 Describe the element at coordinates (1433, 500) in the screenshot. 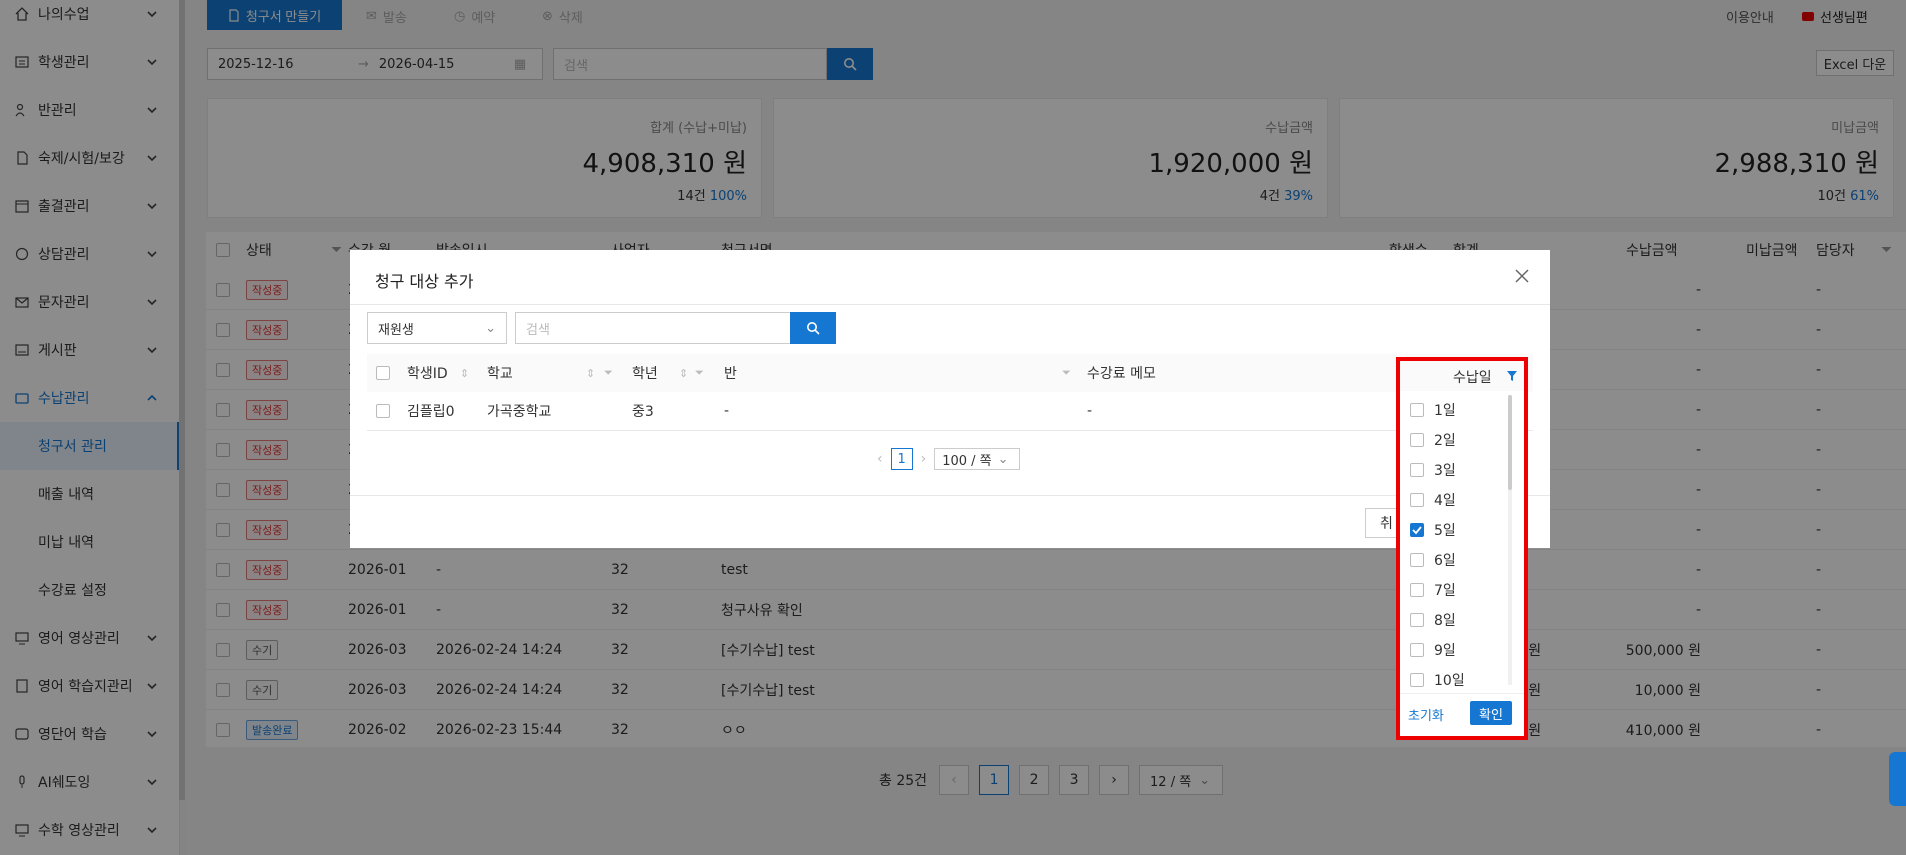

I see `payday-option: 4일` at that location.